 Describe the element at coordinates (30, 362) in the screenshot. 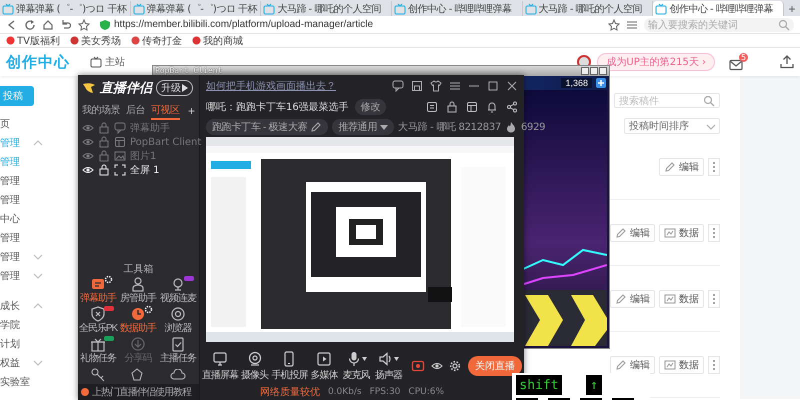

I see `sidebar-item: 权益` at that location.